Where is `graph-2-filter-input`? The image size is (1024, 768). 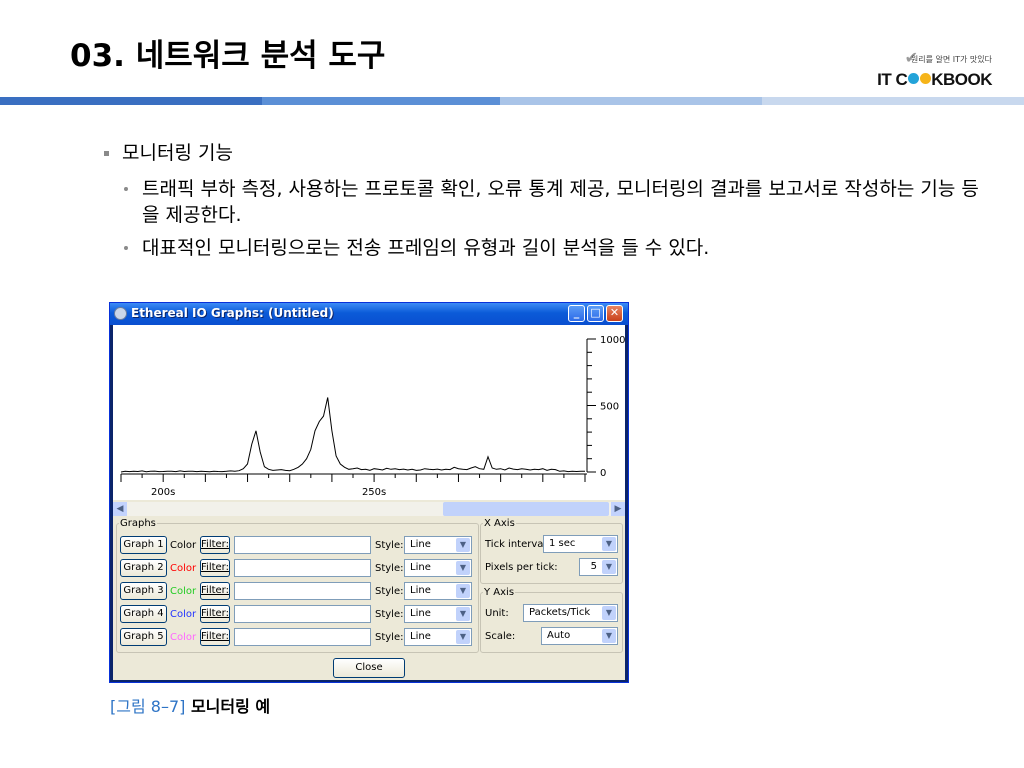
graph-2-filter-input is located at coordinates (302, 568).